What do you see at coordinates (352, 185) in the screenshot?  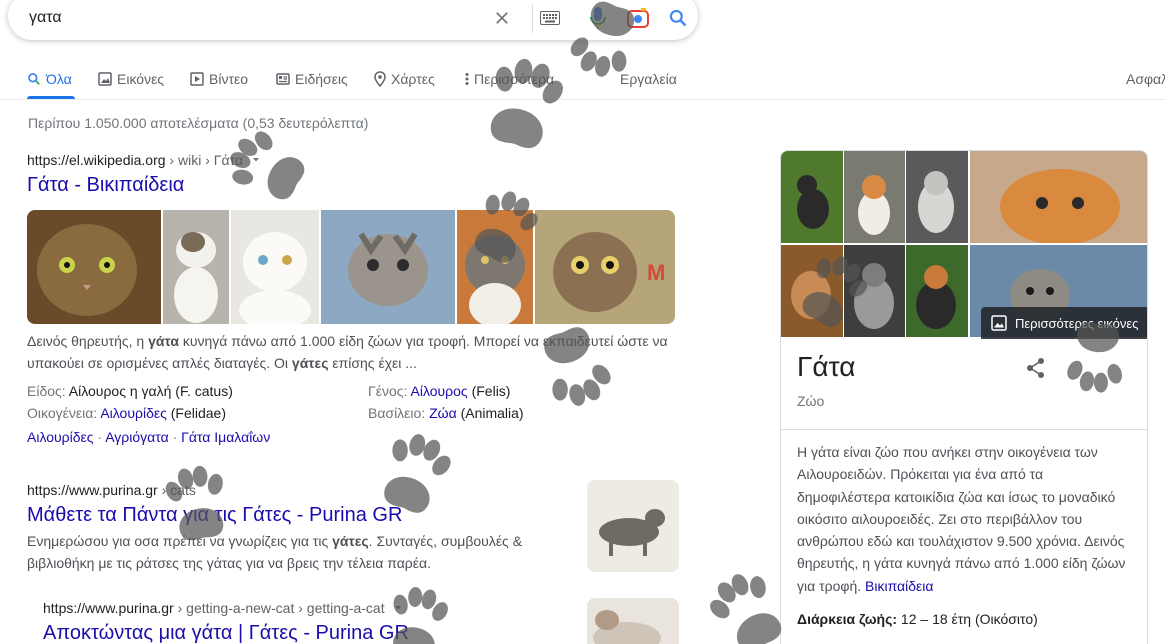 I see `result-title: Γάτα - Βικιπαίδεια` at bounding box center [352, 185].